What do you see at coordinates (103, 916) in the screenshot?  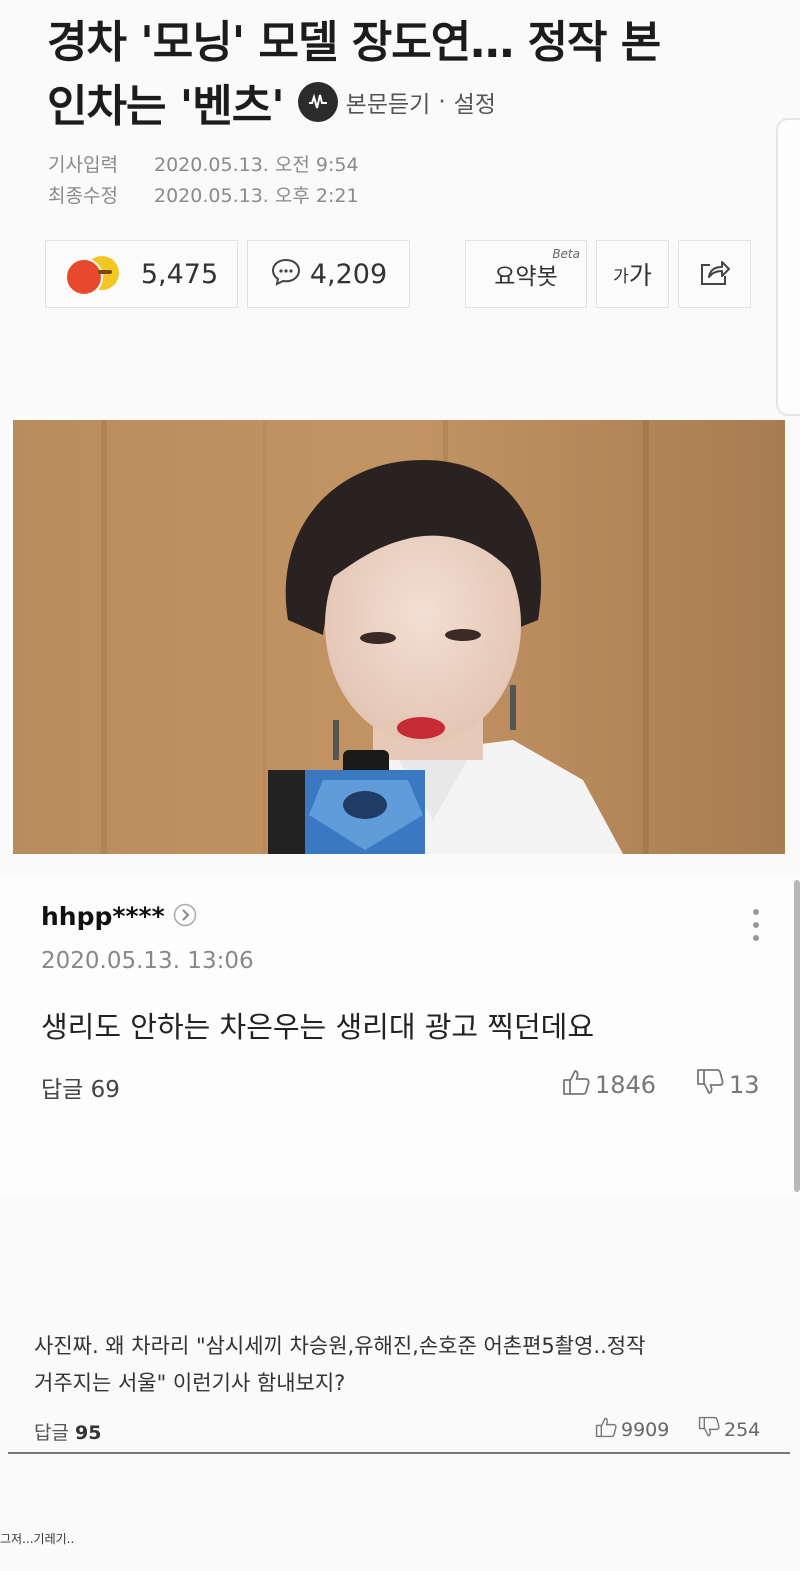 I see `comment1-nickname: hhpp****` at bounding box center [103, 916].